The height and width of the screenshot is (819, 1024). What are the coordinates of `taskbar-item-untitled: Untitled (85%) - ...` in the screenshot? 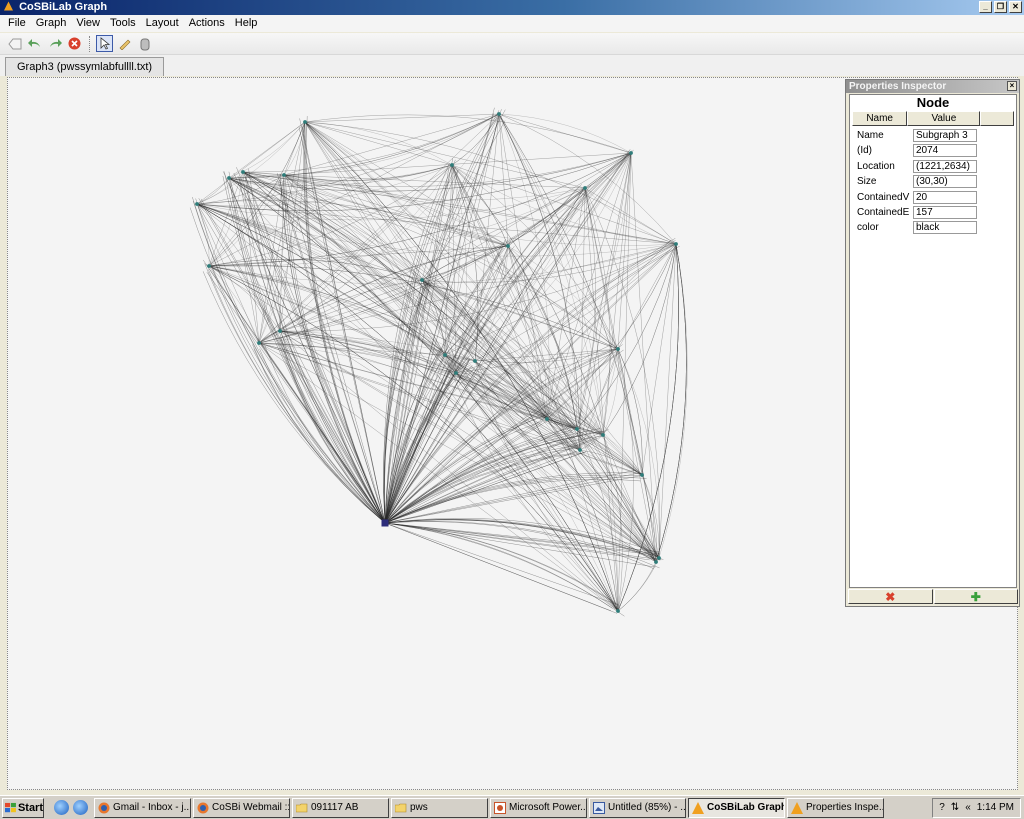 It's located at (637, 807).